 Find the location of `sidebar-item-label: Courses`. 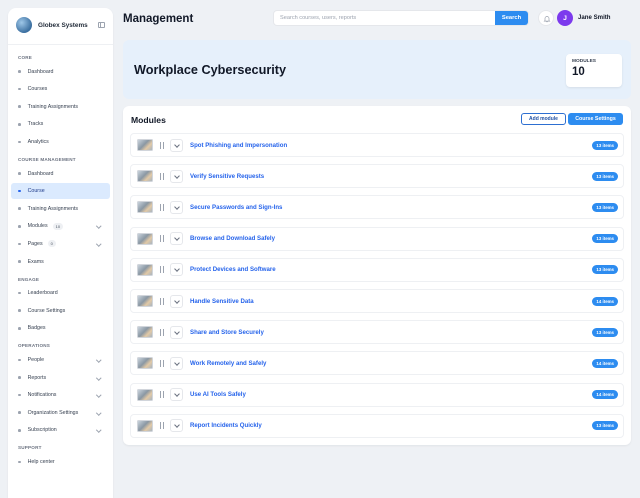

sidebar-item-label: Courses is located at coordinates (37, 89).